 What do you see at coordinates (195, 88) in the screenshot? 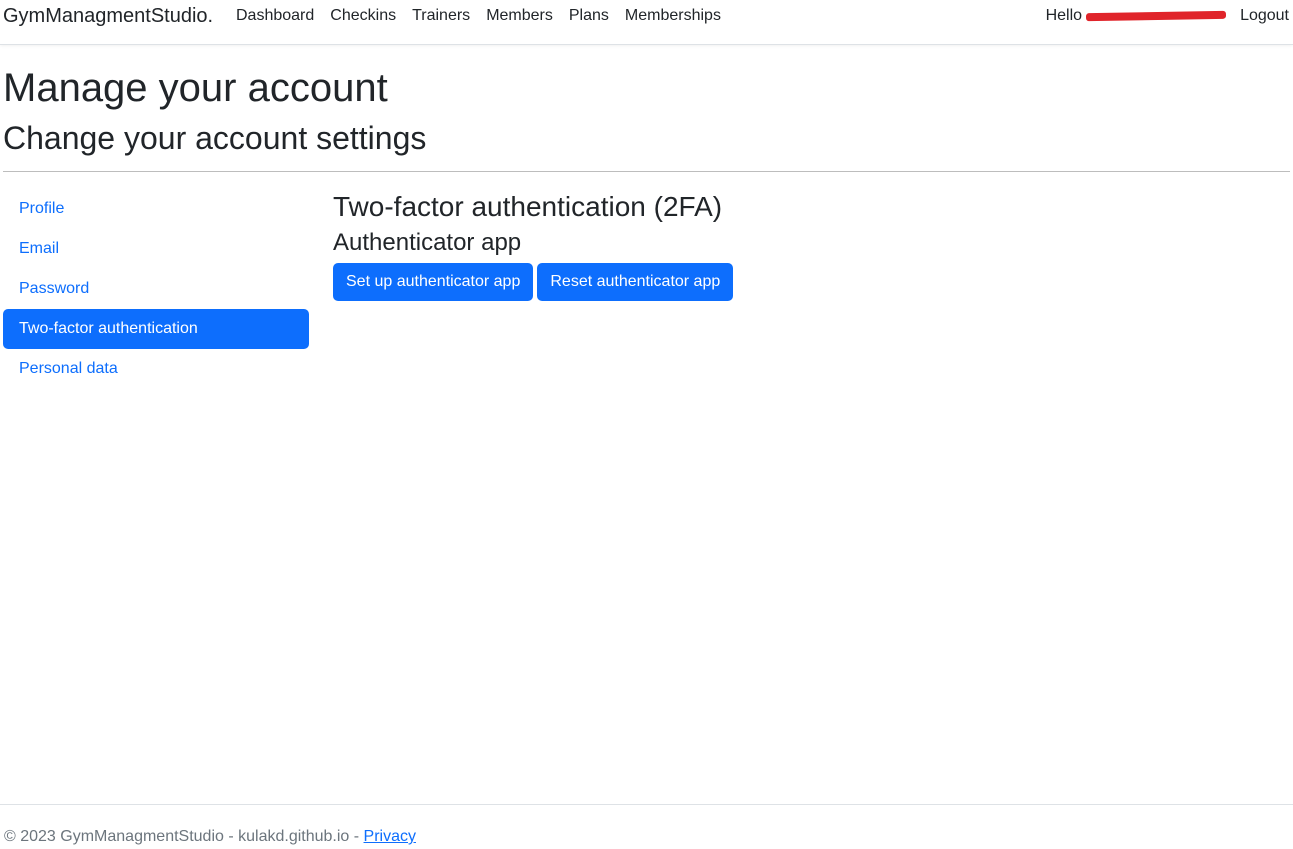
I see `page-title: Manage your account` at bounding box center [195, 88].